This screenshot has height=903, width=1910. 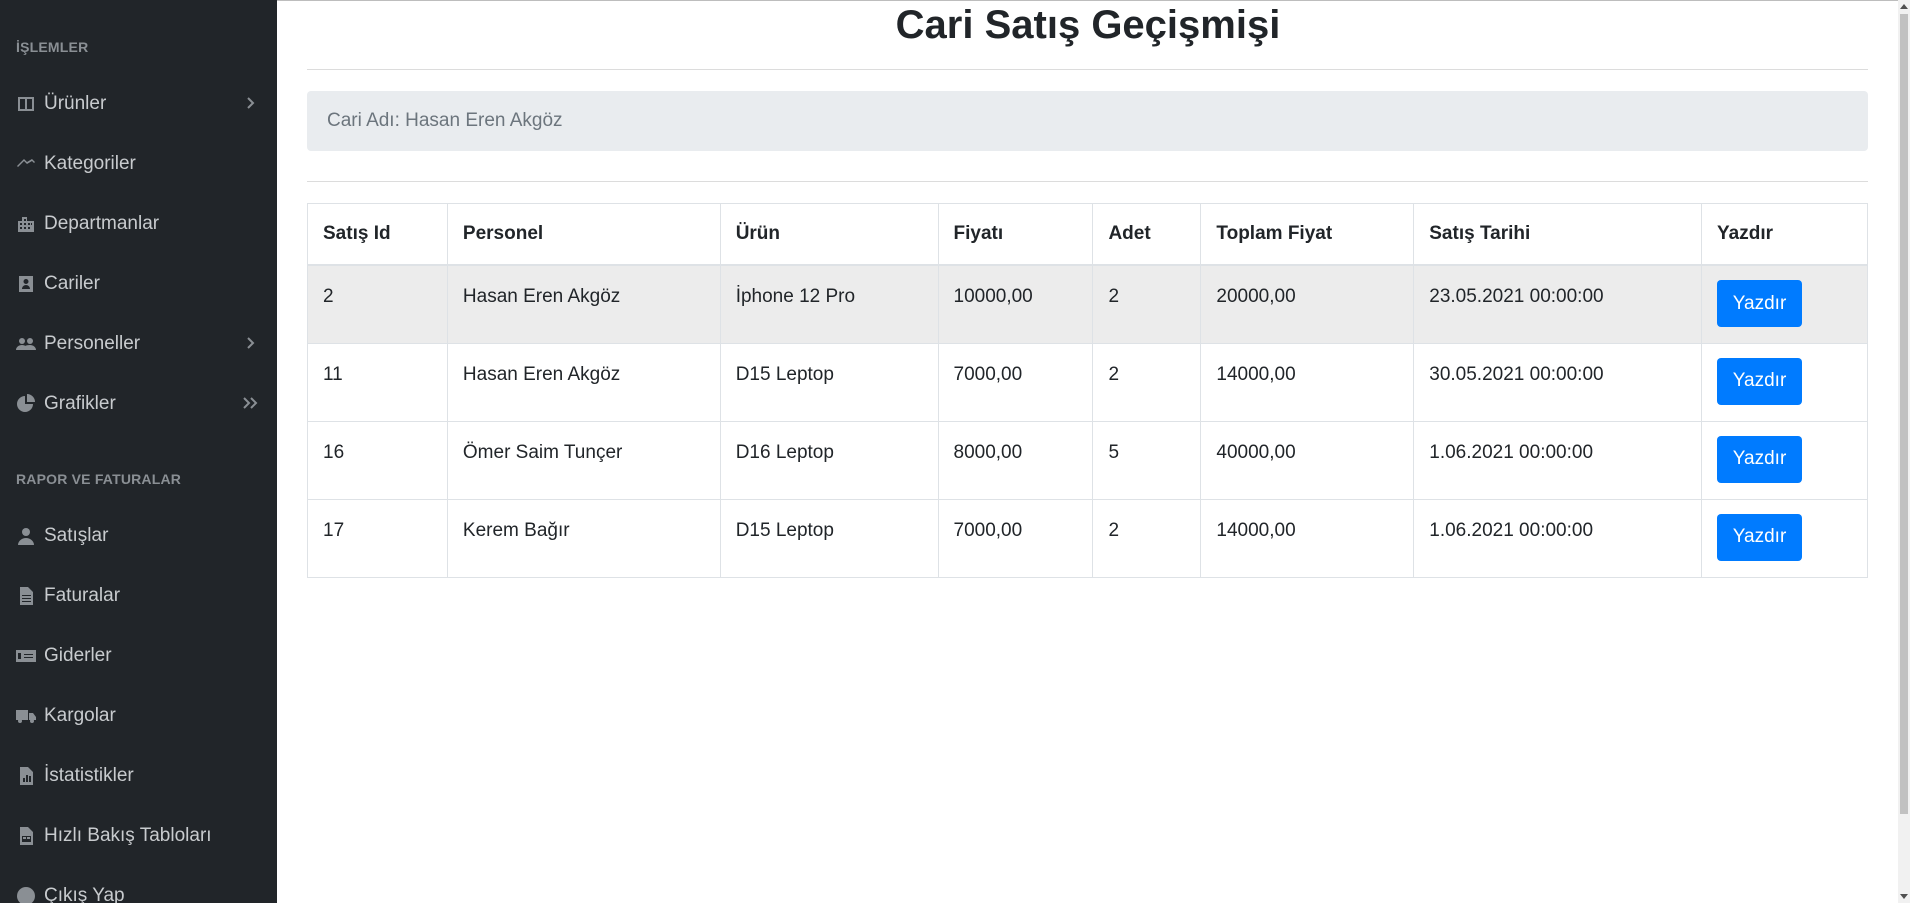 I want to click on column-header: Personel, so click(x=583, y=234).